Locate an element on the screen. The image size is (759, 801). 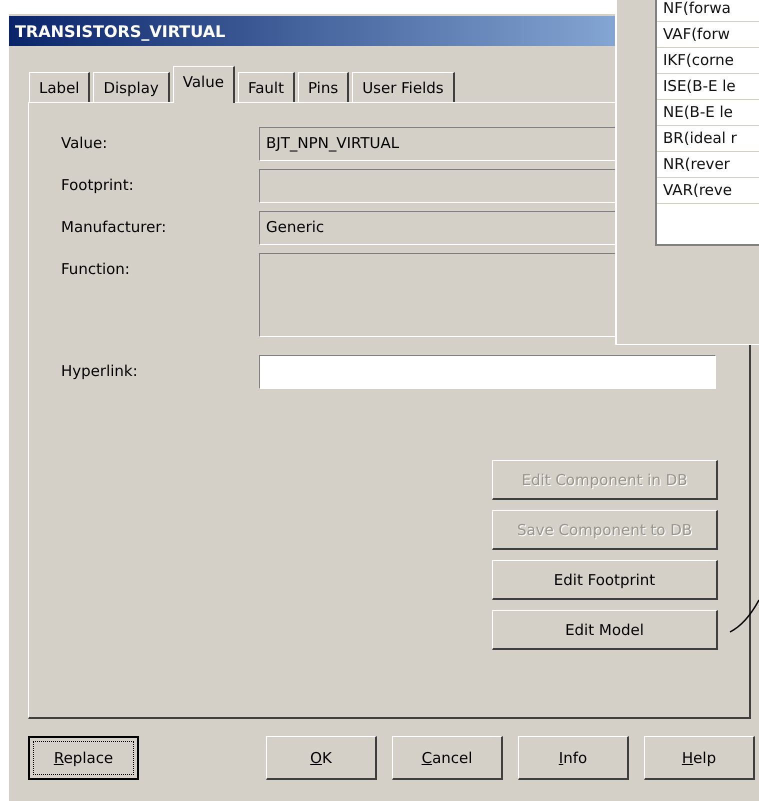
tab: Display is located at coordinates (131, 87).